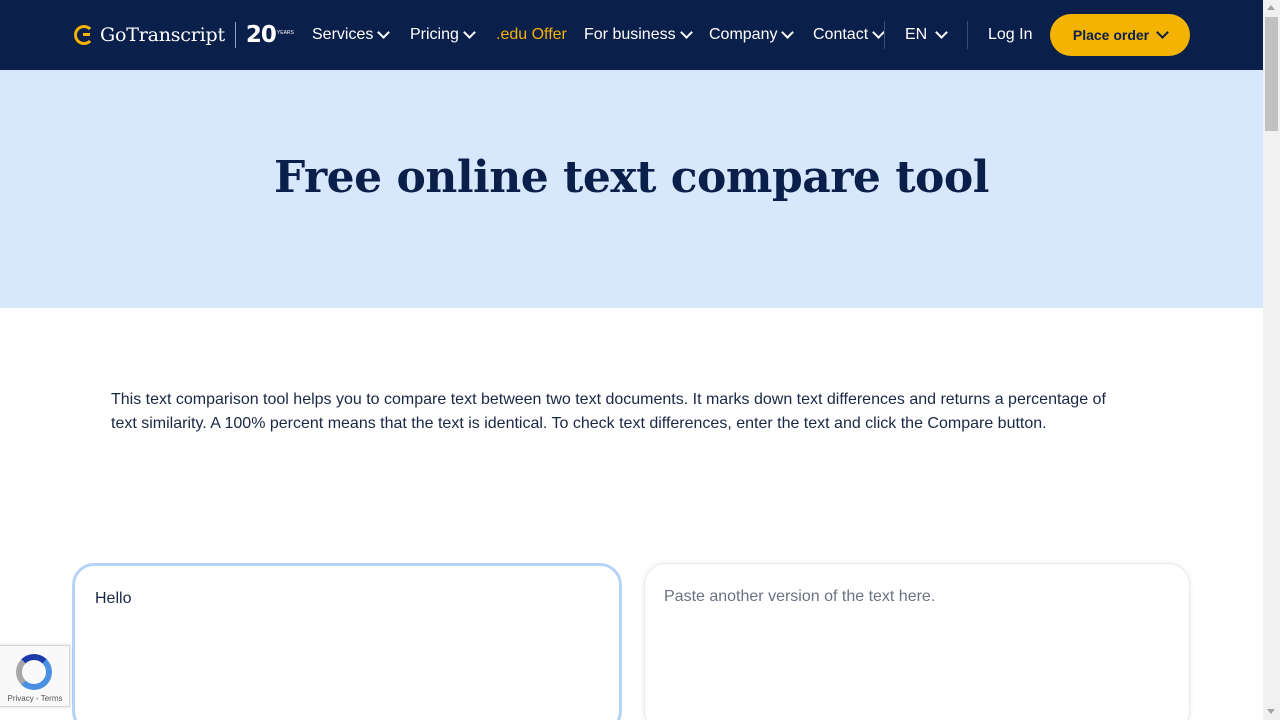  Describe the element at coordinates (347, 641) in the screenshot. I see `original-text-input` at that location.